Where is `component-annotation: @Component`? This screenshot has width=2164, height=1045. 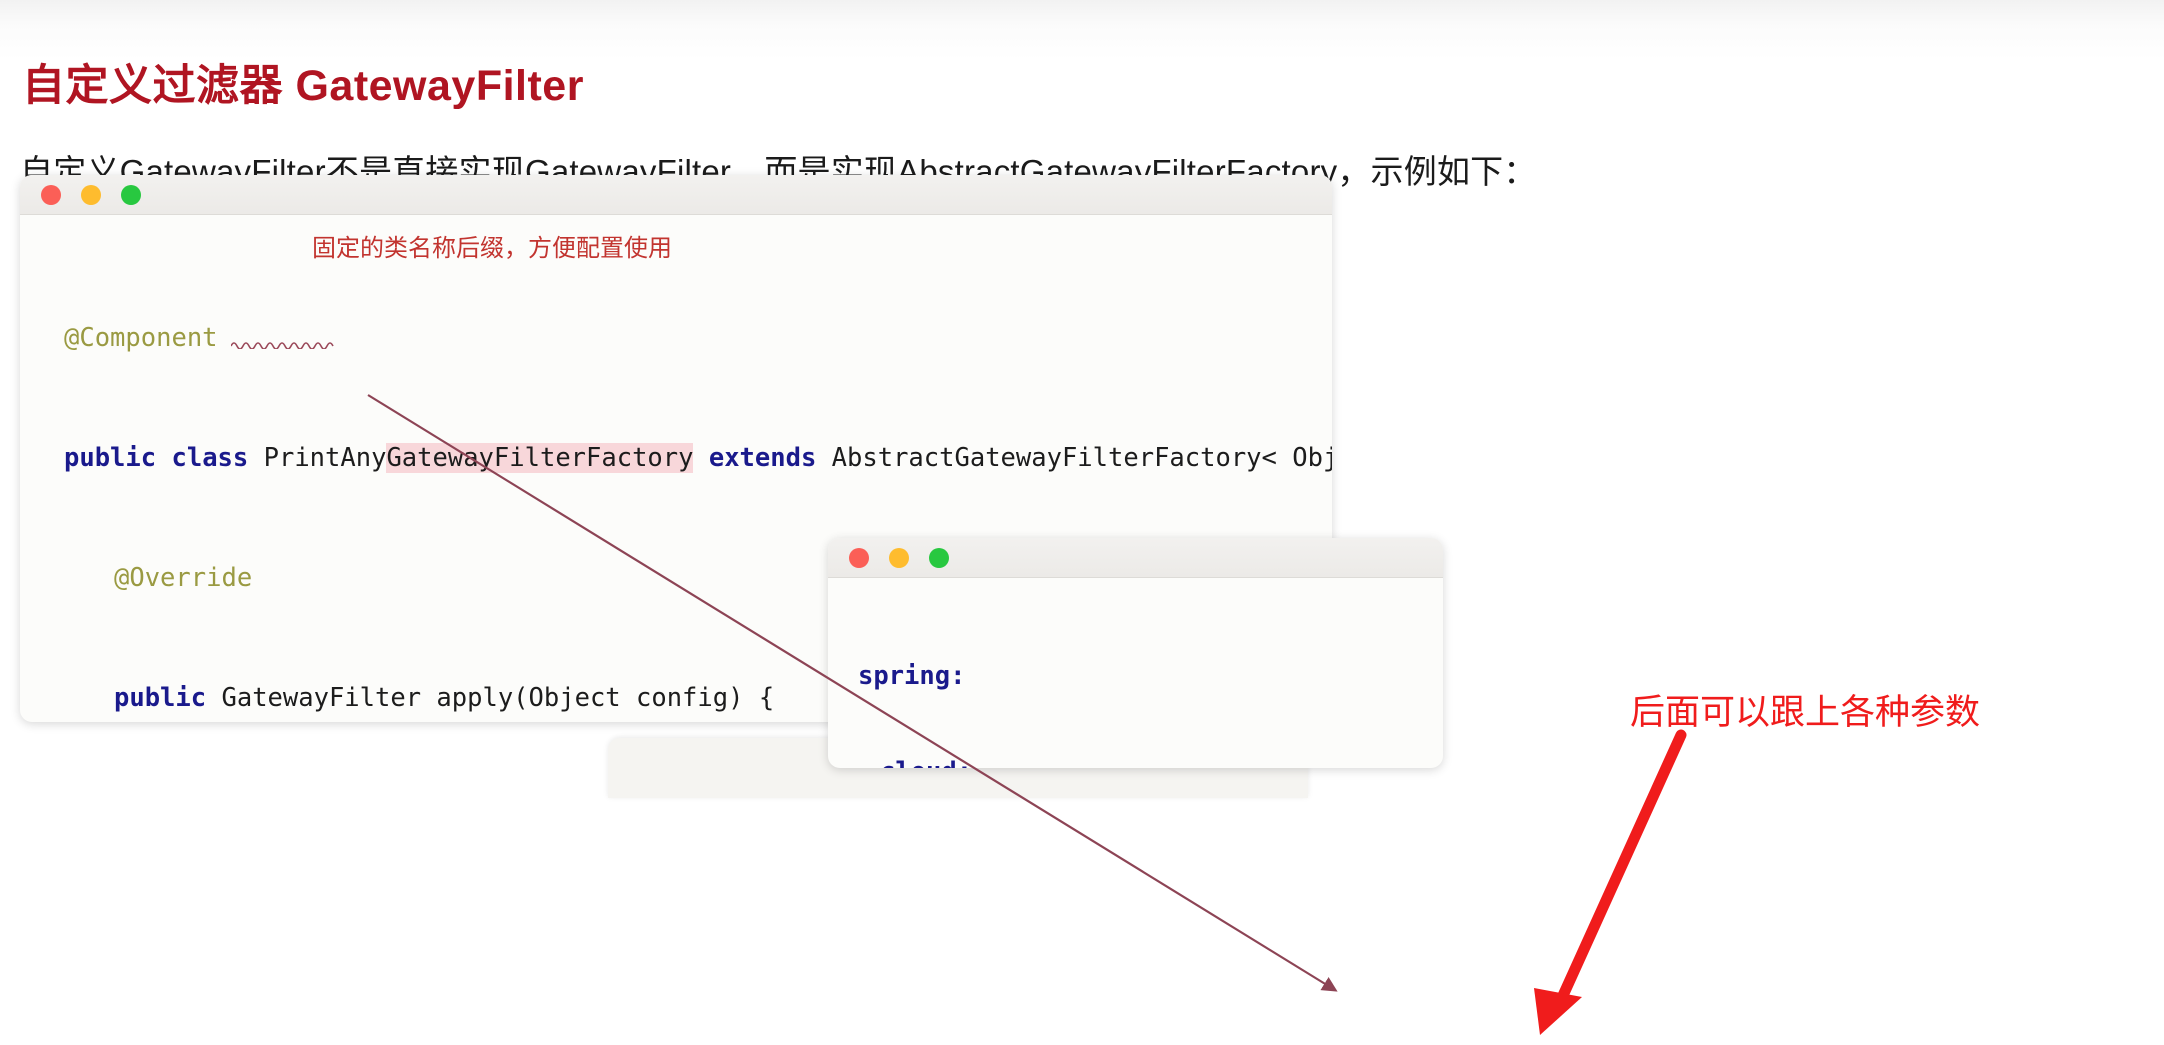
component-annotation: @Component is located at coordinates (141, 338).